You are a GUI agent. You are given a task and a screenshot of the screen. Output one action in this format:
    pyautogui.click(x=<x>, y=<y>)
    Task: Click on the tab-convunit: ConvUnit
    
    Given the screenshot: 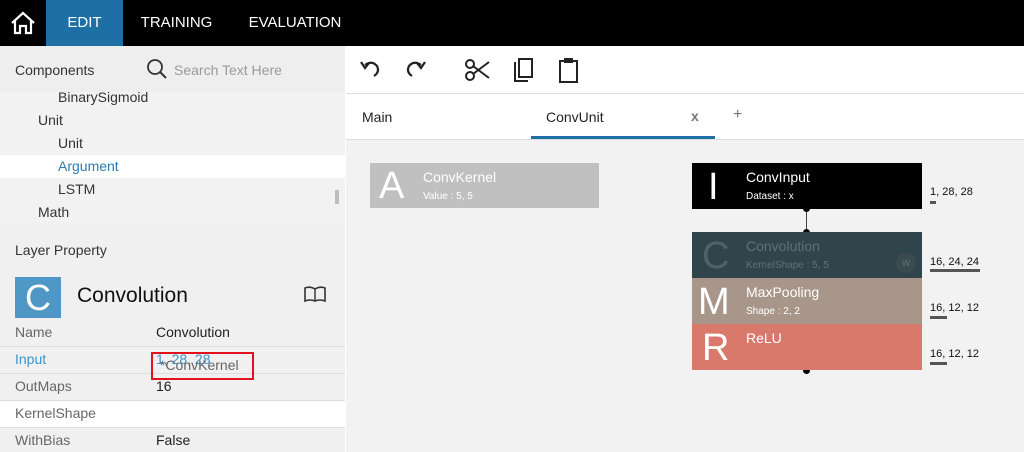 What is the action you would take?
    pyautogui.click(x=575, y=117)
    